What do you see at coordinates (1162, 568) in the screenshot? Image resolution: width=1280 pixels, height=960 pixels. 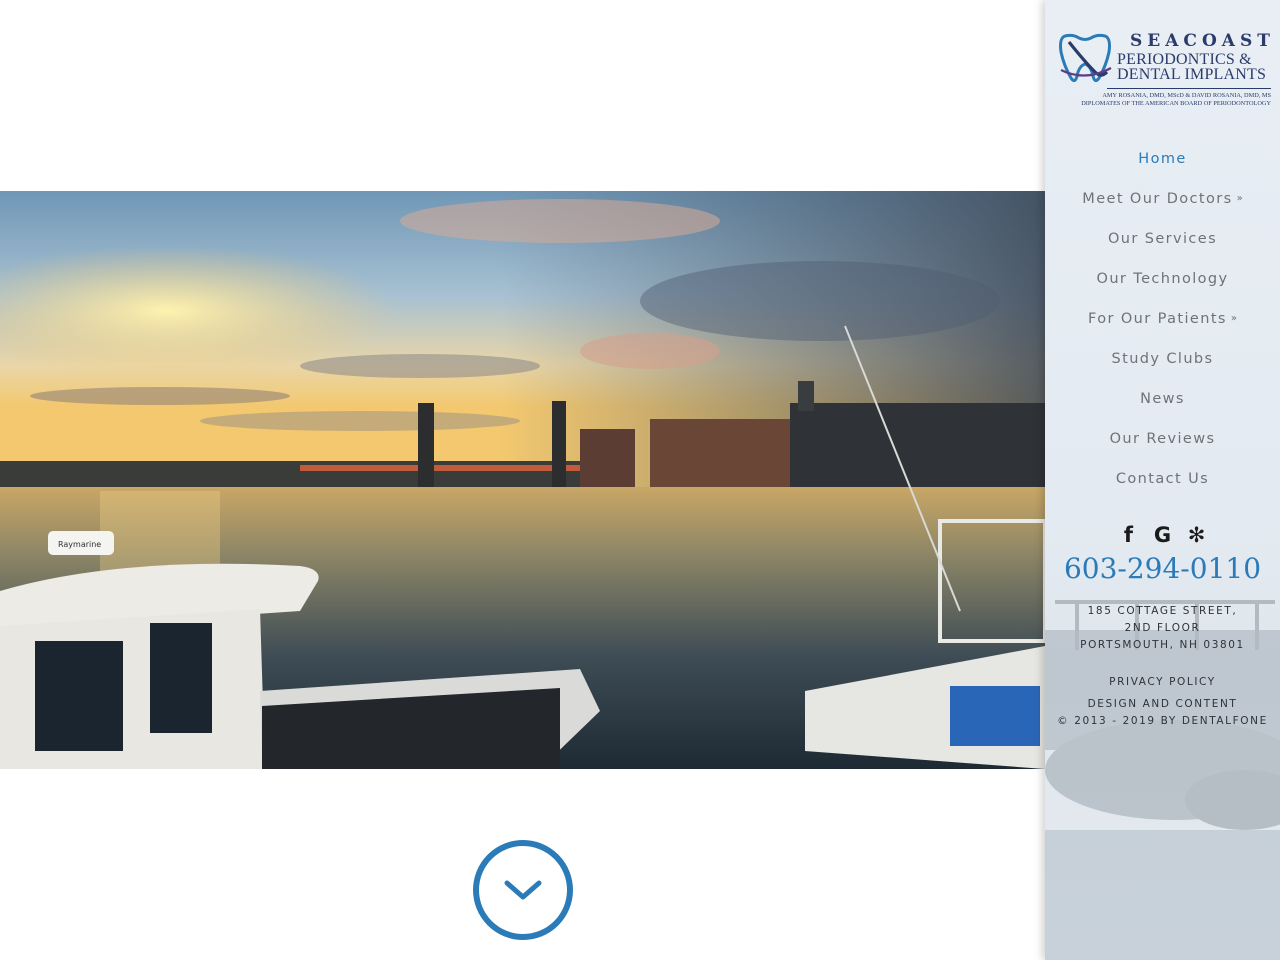 I see `phone-number-link: 603-294-0110` at bounding box center [1162, 568].